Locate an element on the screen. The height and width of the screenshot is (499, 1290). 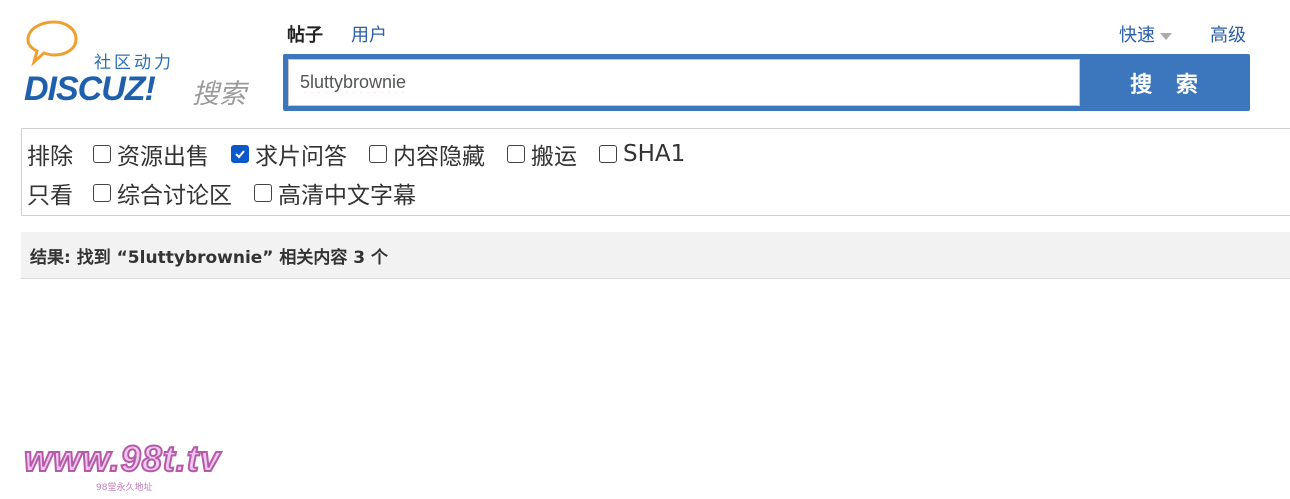
logo-brand-sub: 搜索 is located at coordinates (219, 94).